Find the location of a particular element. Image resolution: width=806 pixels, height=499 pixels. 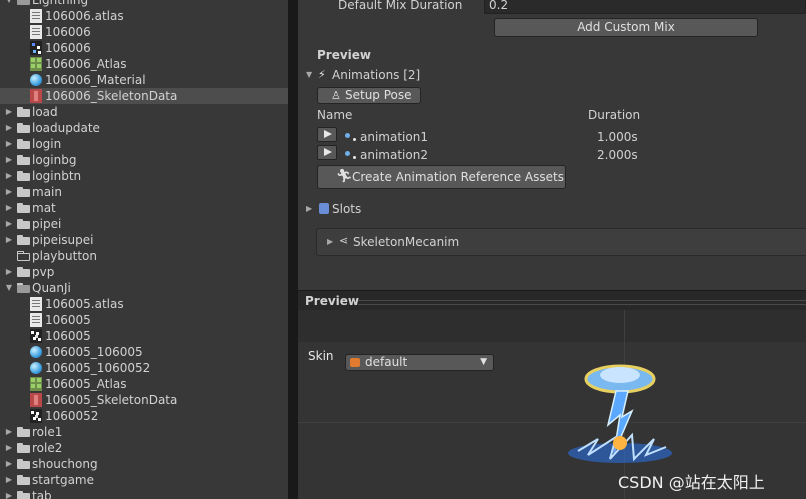

folder-item: ▶ loginbtn is located at coordinates (144, 176).